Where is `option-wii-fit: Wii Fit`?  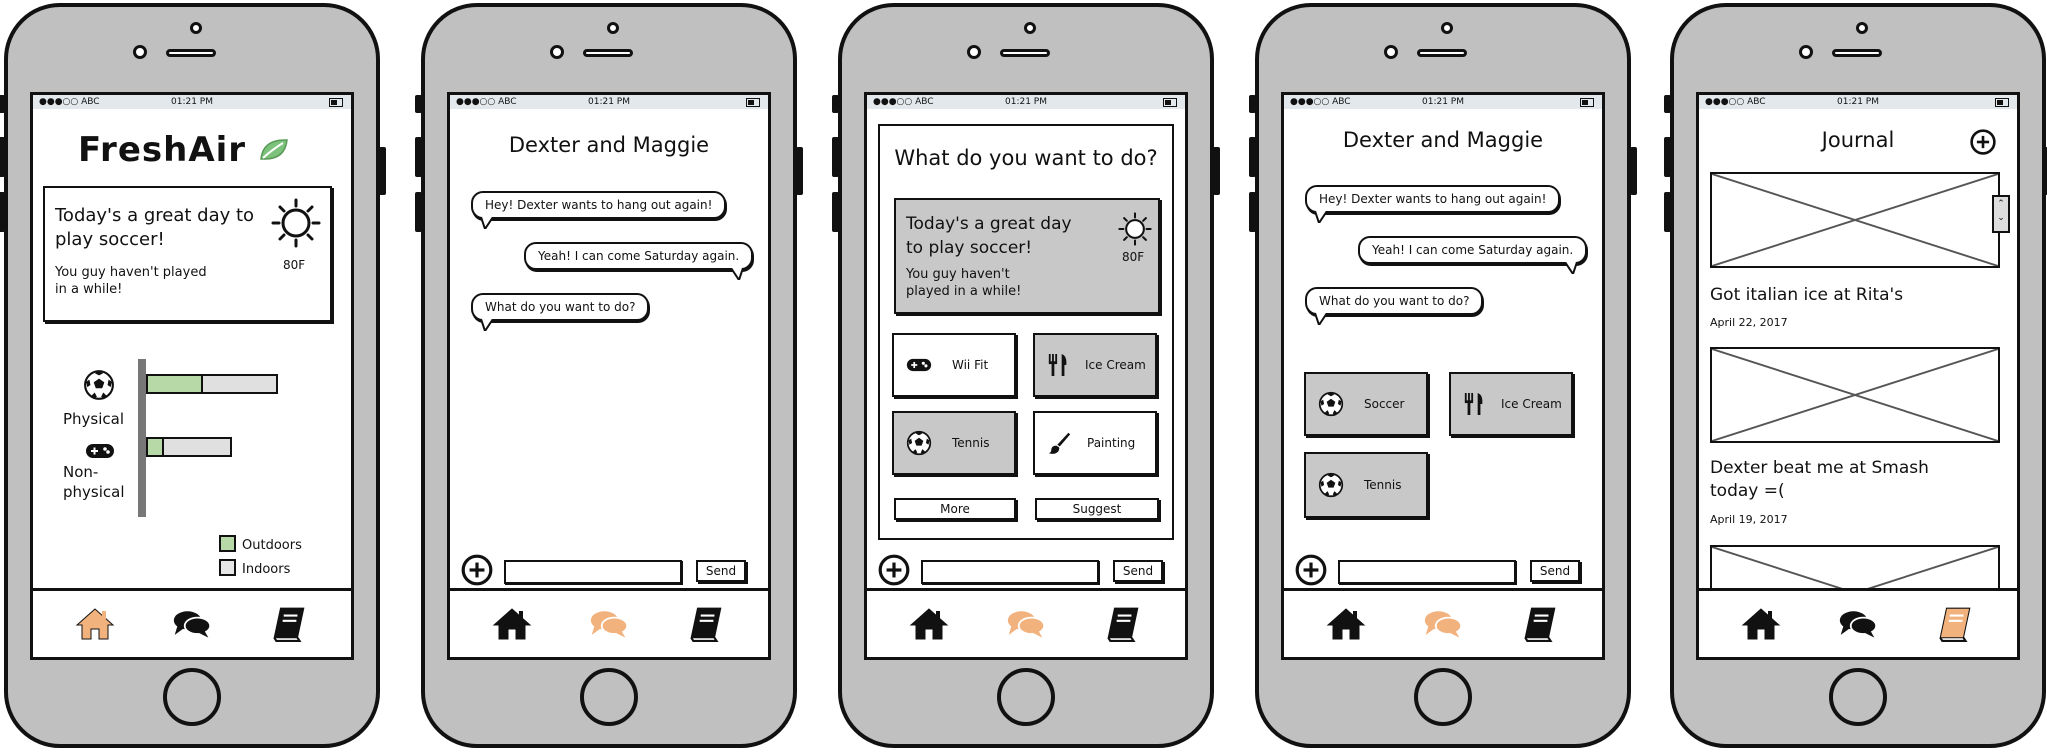
option-wii-fit: Wii Fit is located at coordinates (954, 365).